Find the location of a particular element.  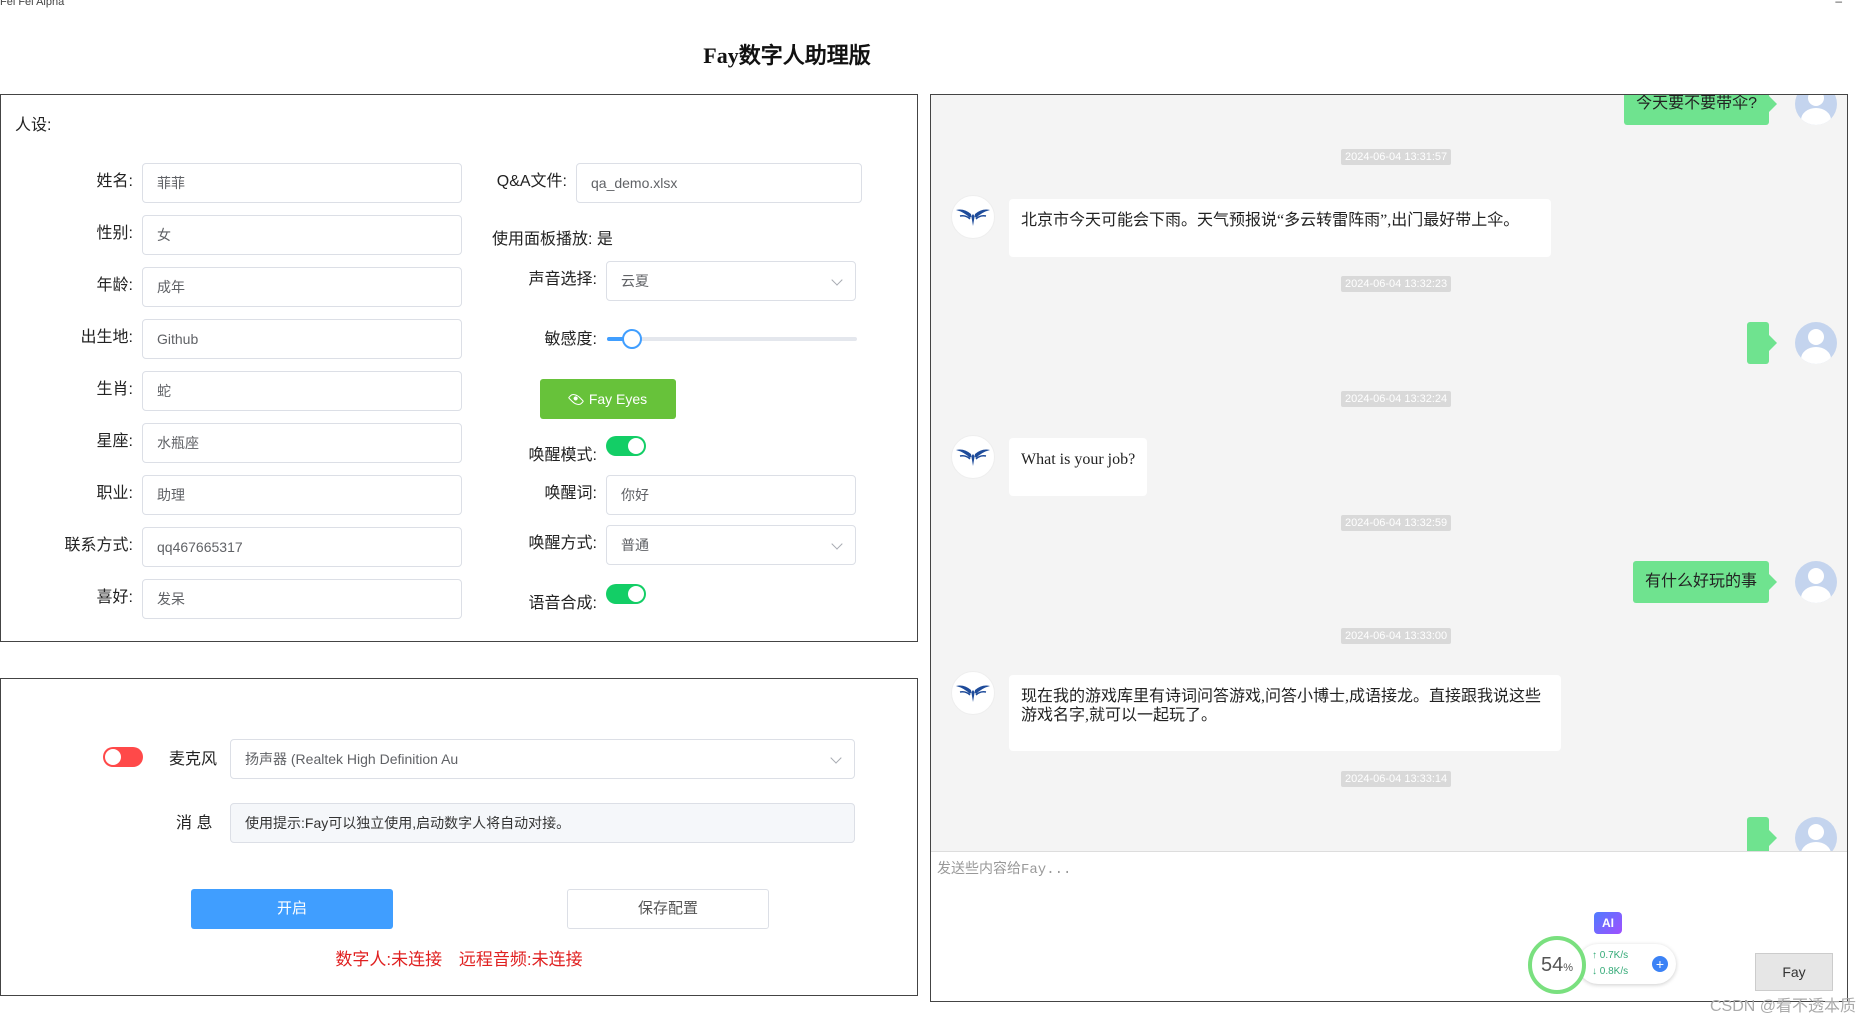

microphone-switch-knob is located at coordinates (113, 757).